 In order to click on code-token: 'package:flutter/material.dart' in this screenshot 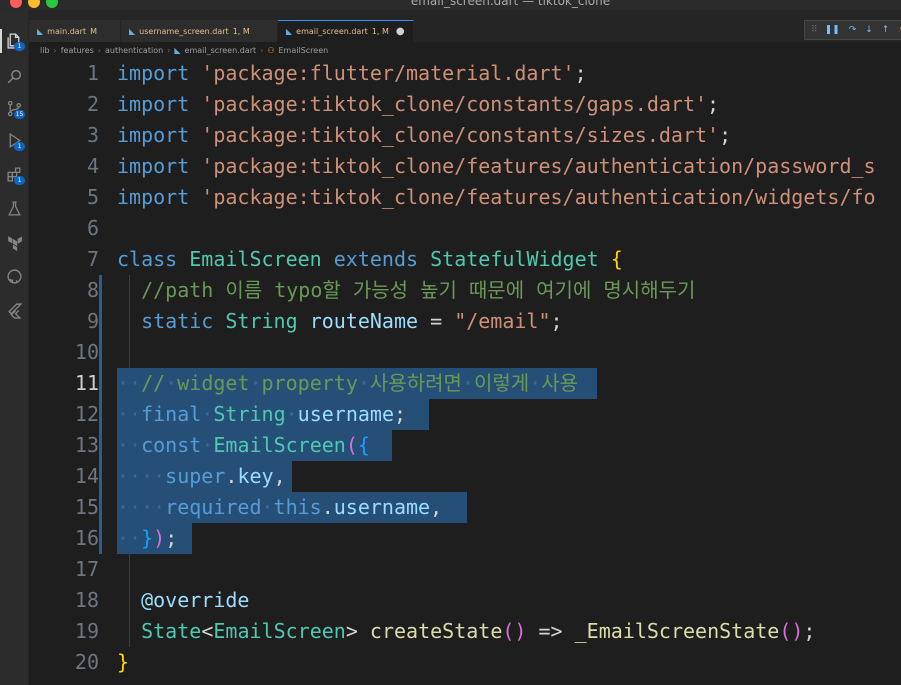, I will do `click(388, 73)`.